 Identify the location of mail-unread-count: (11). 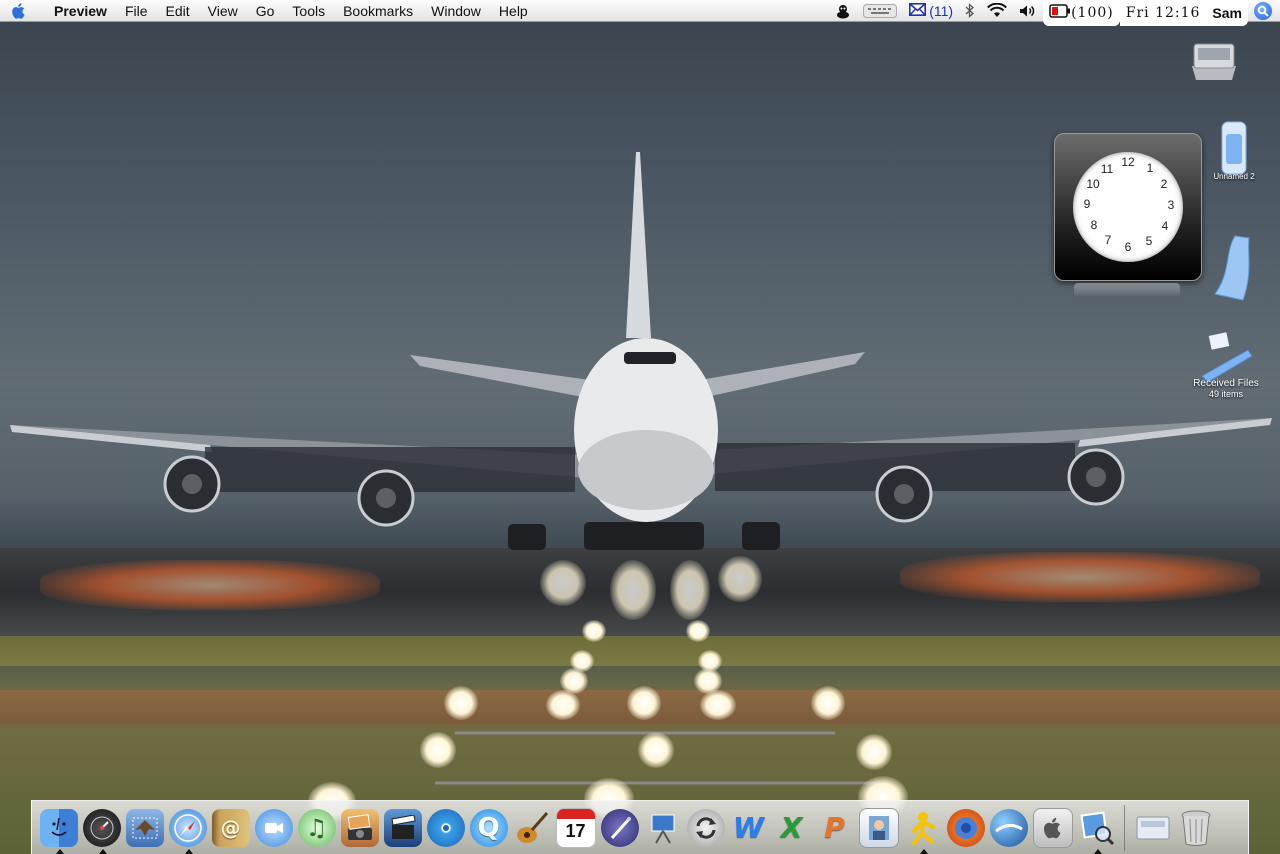
(941, 10).